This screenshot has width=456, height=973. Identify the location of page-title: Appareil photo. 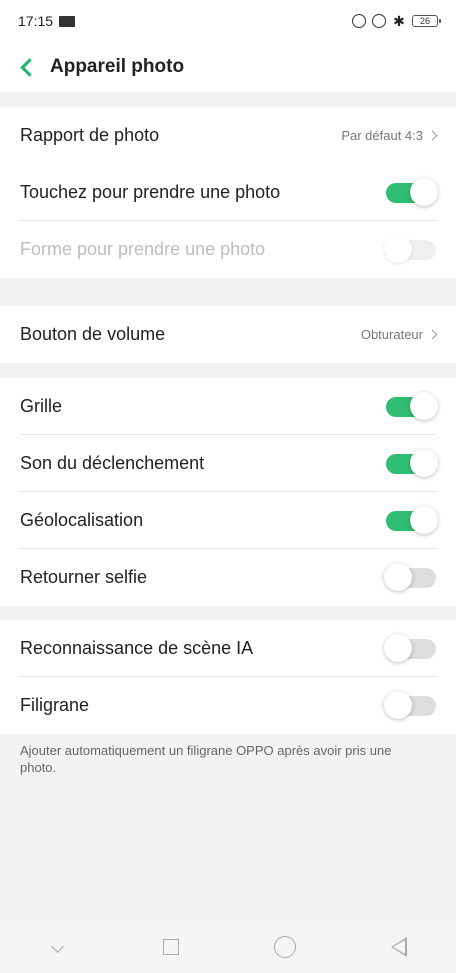
(117, 66).